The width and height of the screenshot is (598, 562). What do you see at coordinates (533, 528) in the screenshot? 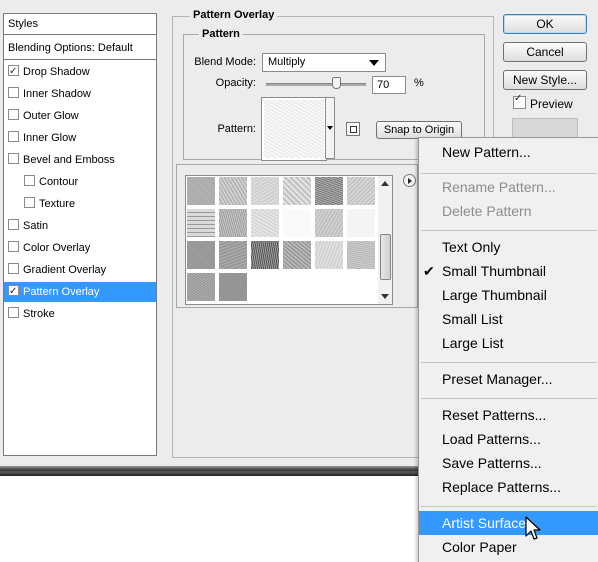
I see `mouse-pointer-icon` at bounding box center [533, 528].